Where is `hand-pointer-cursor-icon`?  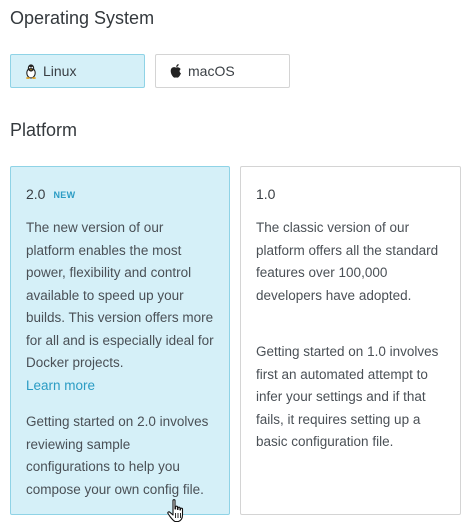
hand-pointer-cursor-icon is located at coordinates (177, 511).